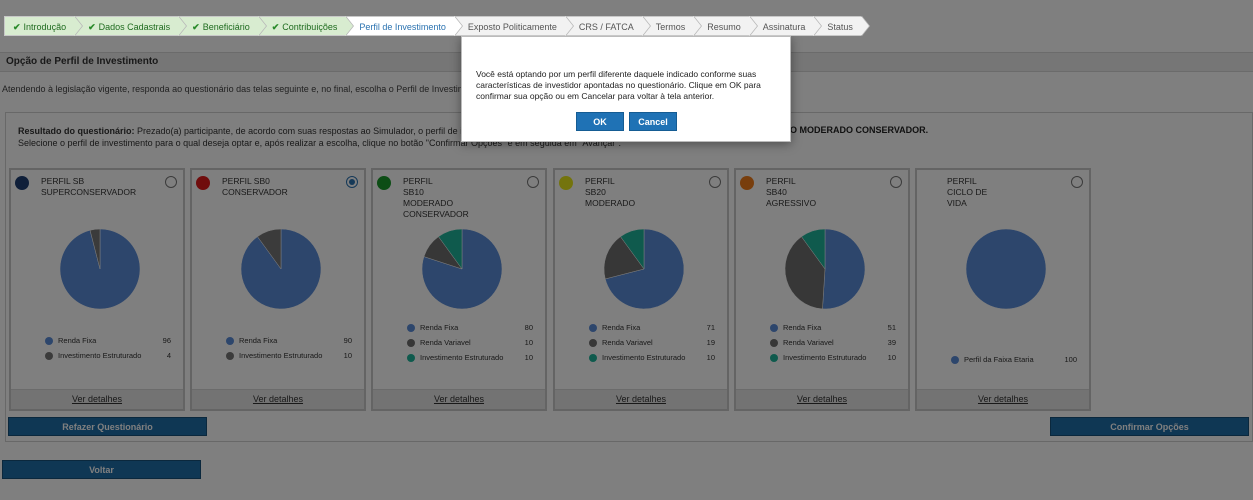  I want to click on step-label: Contribuições, so click(310, 27).